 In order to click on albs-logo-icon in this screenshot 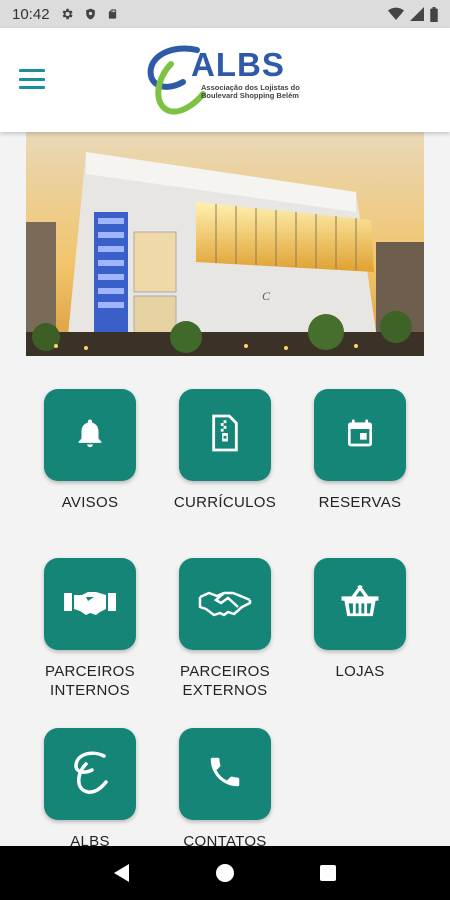, I will do `click(90, 774)`.